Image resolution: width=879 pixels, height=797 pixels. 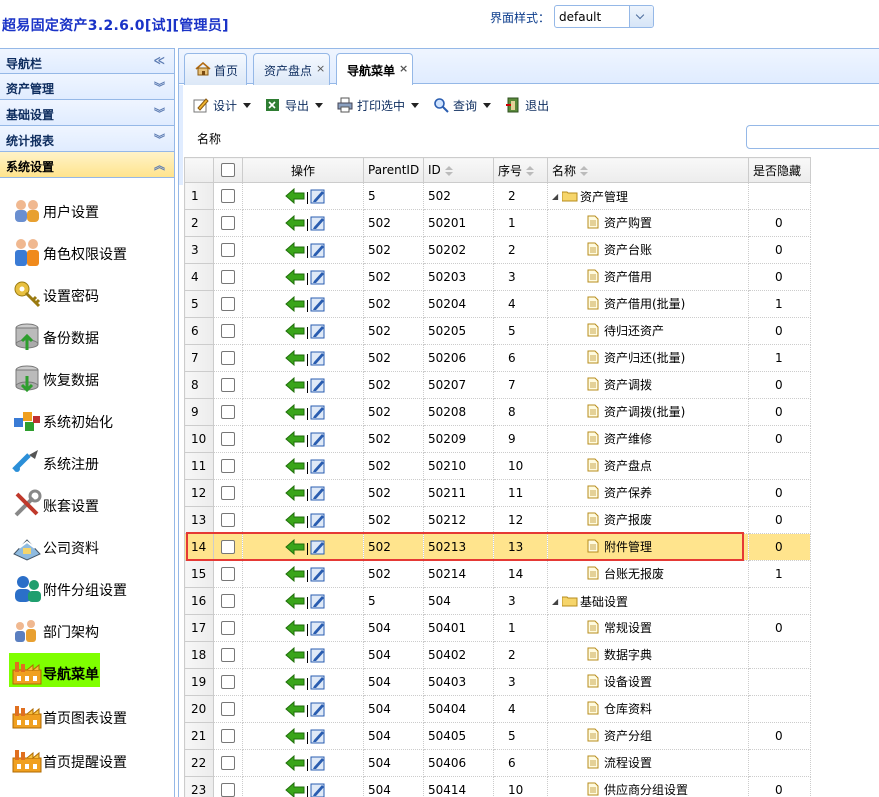 What do you see at coordinates (222, 105) in the screenshot?
I see `design-button: 设计` at bounding box center [222, 105].